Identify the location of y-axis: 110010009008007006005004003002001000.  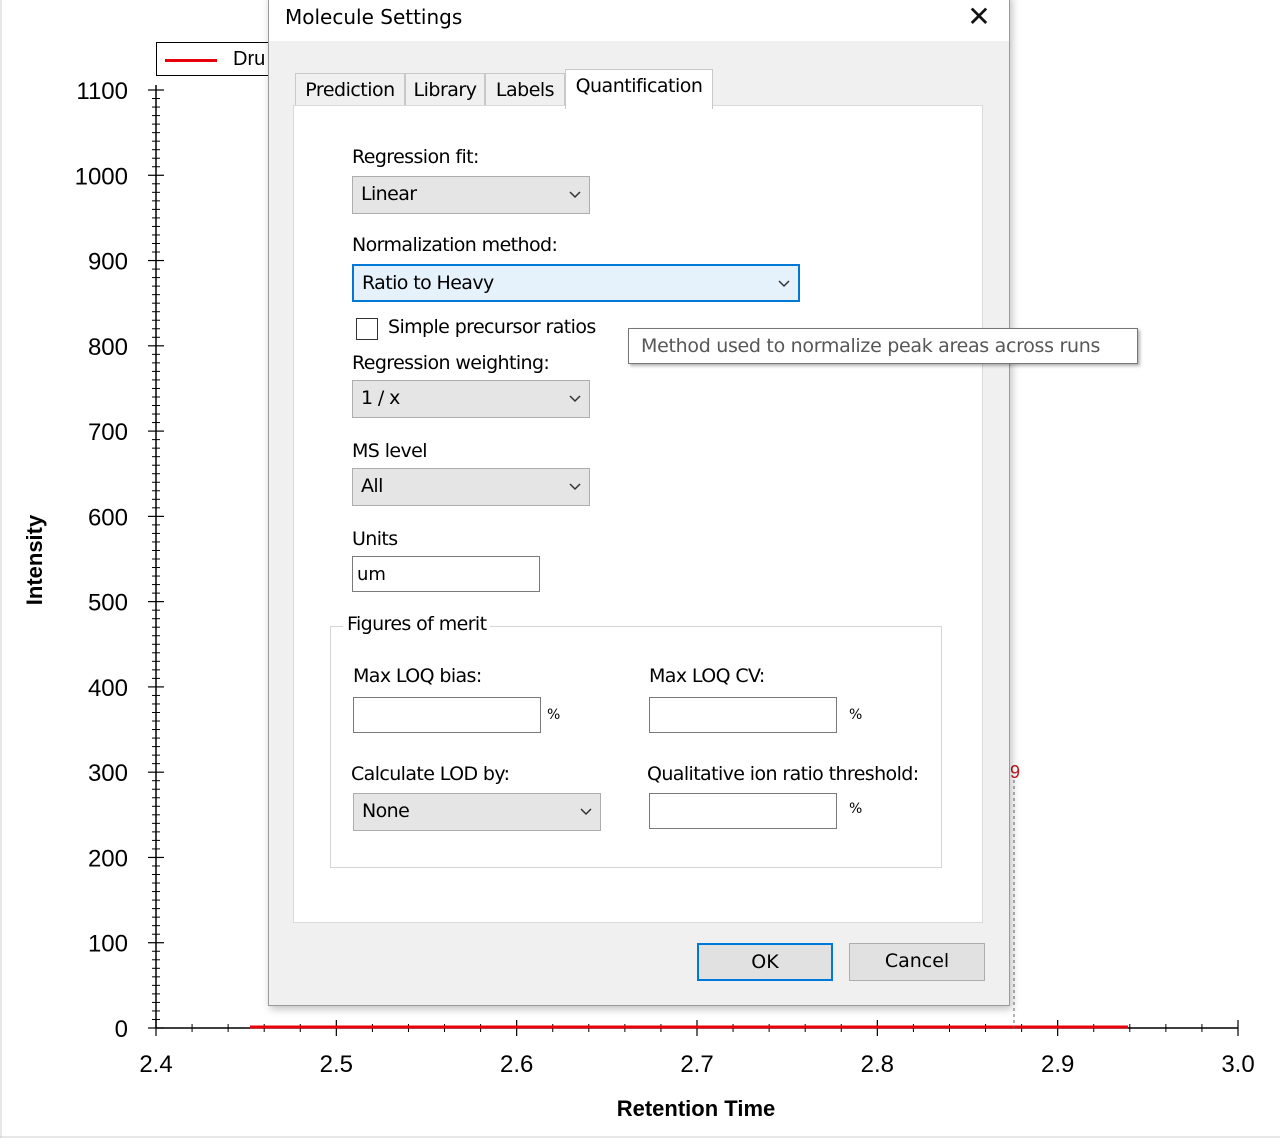
(119, 560).